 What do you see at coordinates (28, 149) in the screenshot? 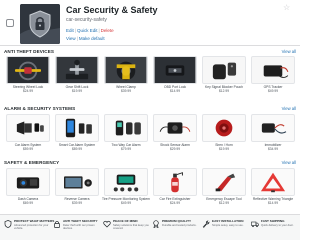
I see `product-price: $59.99` at bounding box center [28, 149].